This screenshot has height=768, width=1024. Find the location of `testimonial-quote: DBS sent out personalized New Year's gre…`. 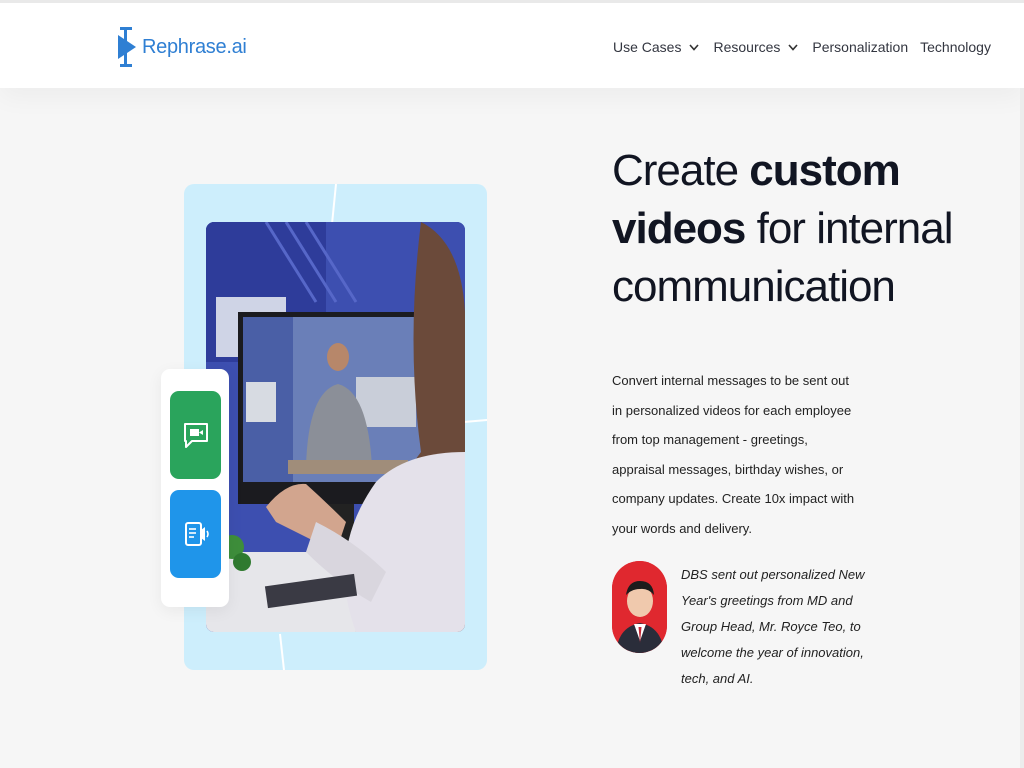

testimonial-quote: DBS sent out personalized New Year's gre… is located at coordinates (773, 626).